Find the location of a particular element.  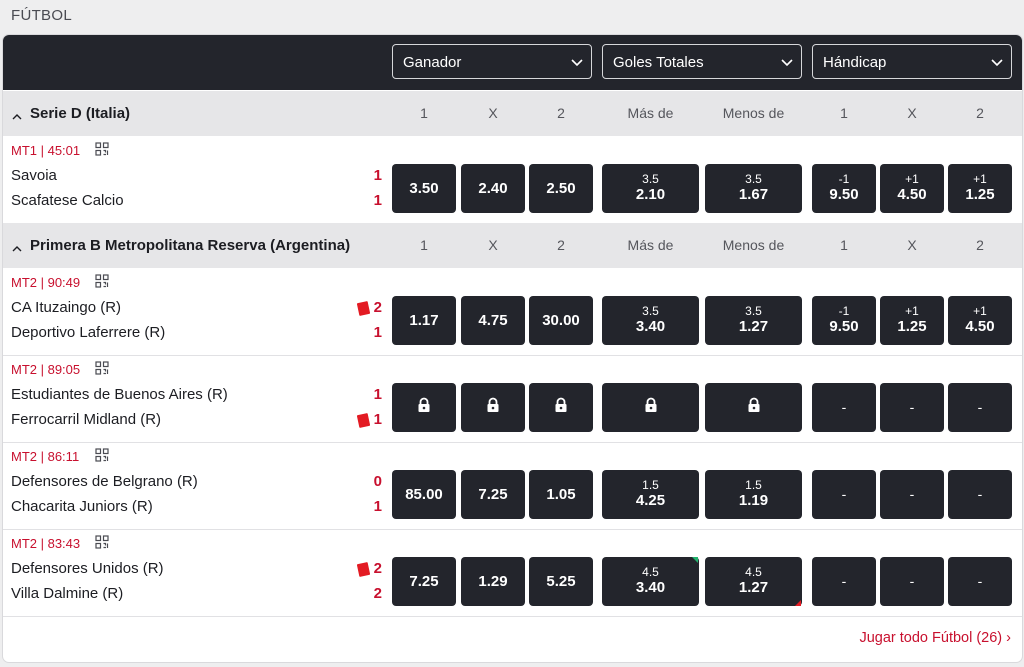

page-title: FÚTBOL is located at coordinates (41, 15).